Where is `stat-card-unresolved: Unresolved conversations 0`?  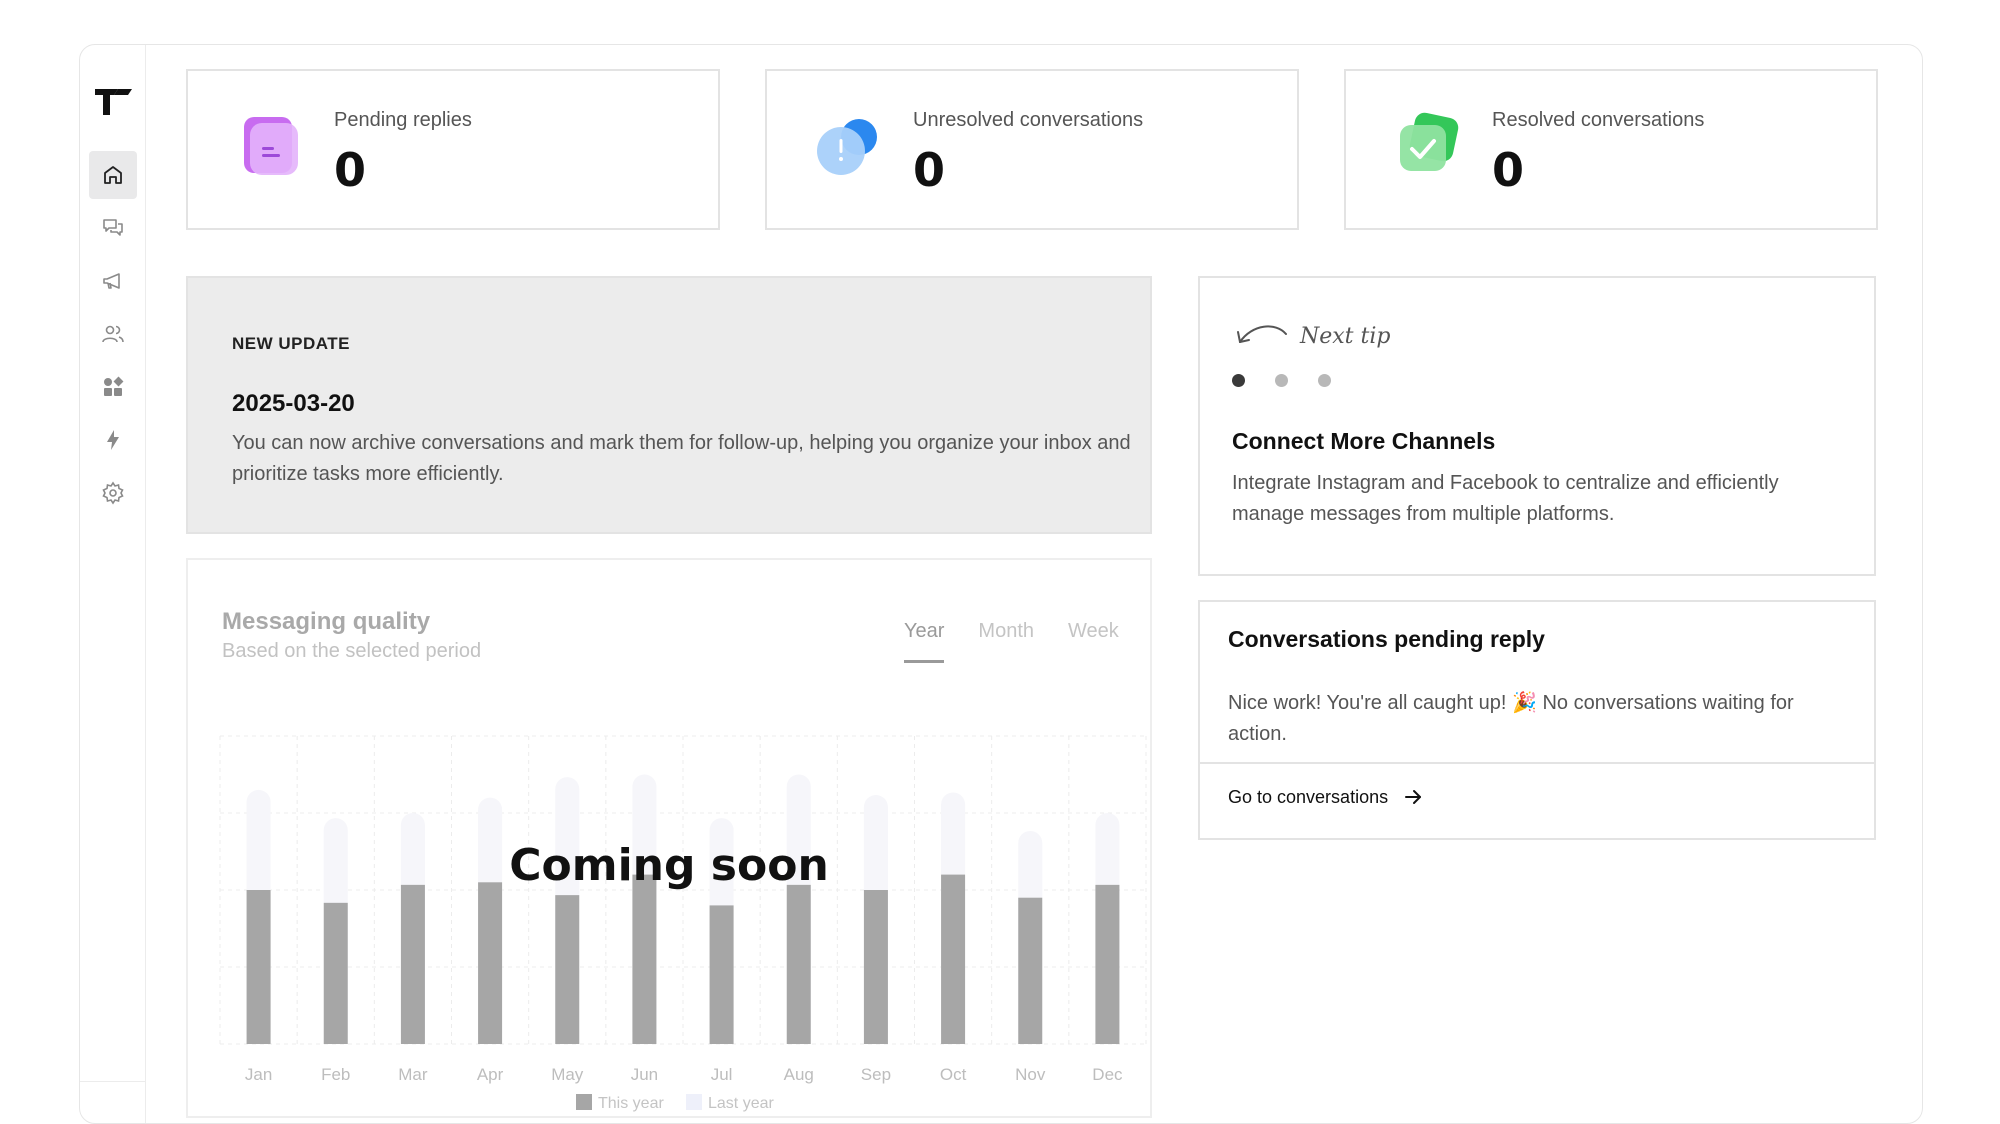
stat-card-unresolved: Unresolved conversations 0 is located at coordinates (1032, 149).